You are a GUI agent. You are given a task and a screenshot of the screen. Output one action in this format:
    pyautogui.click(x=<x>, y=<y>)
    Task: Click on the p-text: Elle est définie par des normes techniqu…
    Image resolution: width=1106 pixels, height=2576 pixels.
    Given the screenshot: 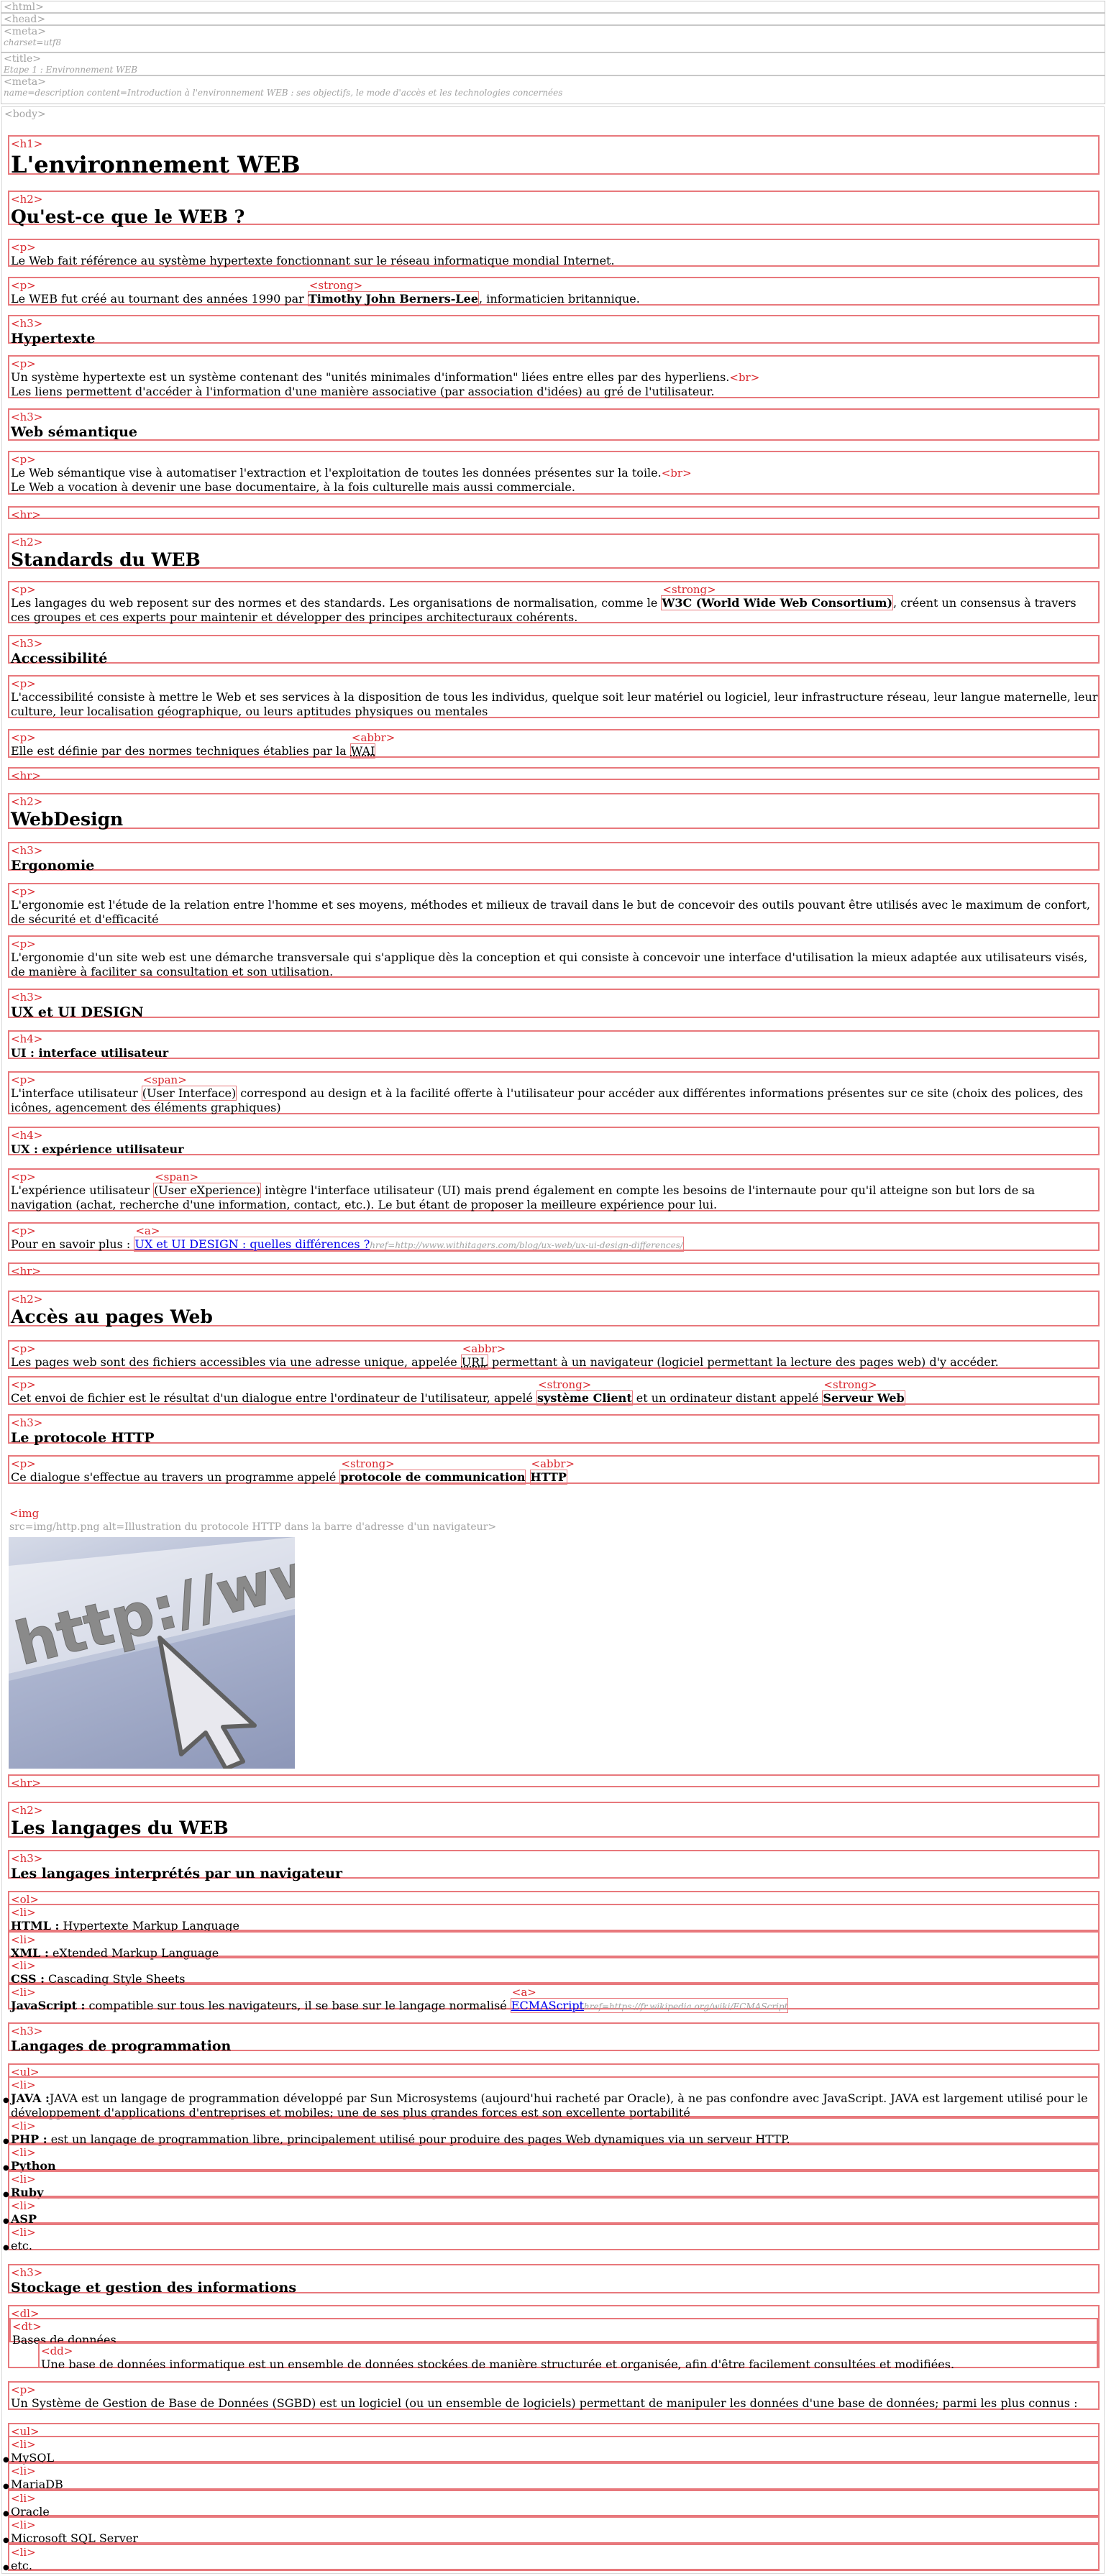 What is the action you would take?
    pyautogui.click(x=554, y=745)
    